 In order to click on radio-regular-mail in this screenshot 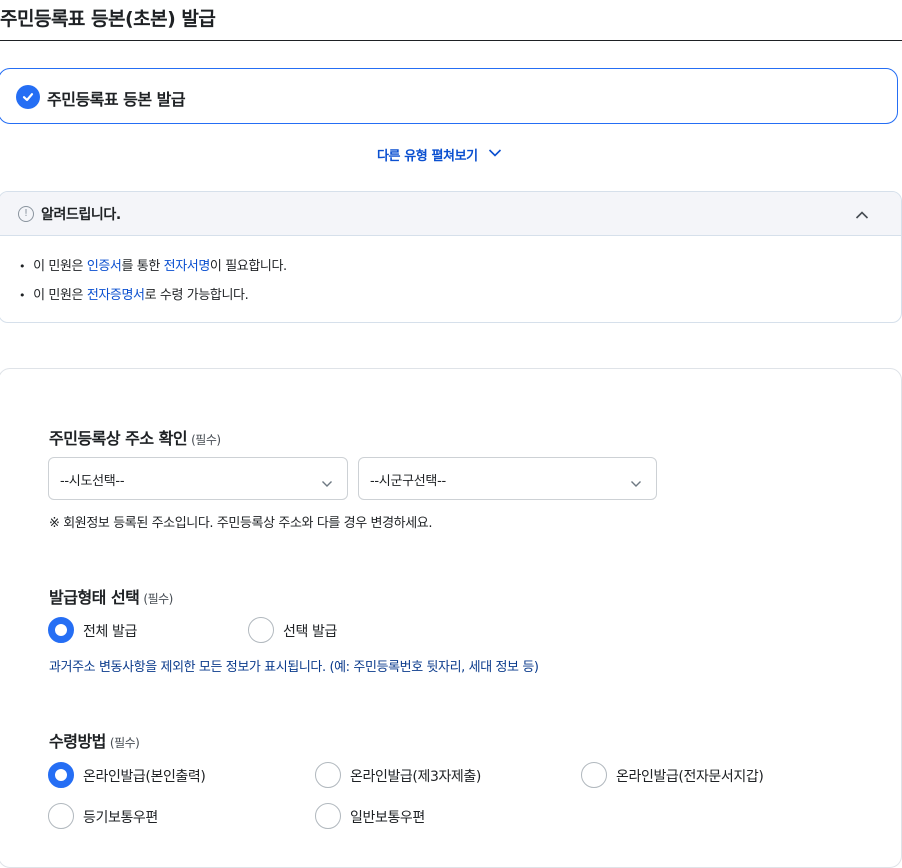, I will do `click(328, 816)`.